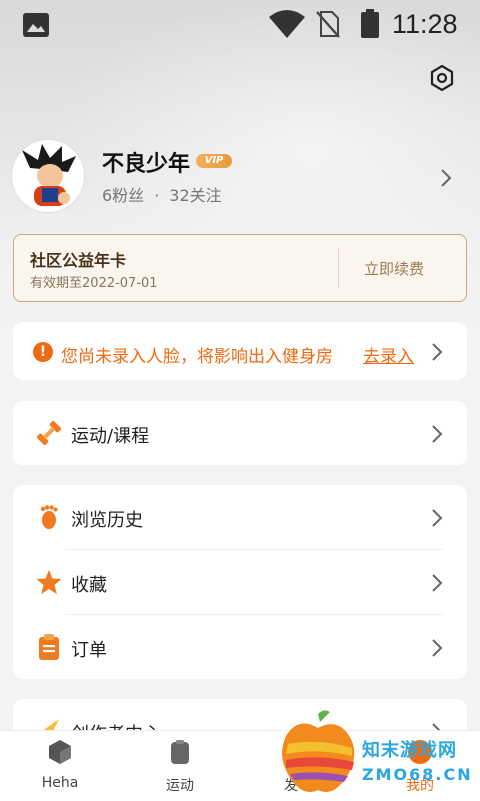  I want to click on footprint-icon, so click(49, 517).